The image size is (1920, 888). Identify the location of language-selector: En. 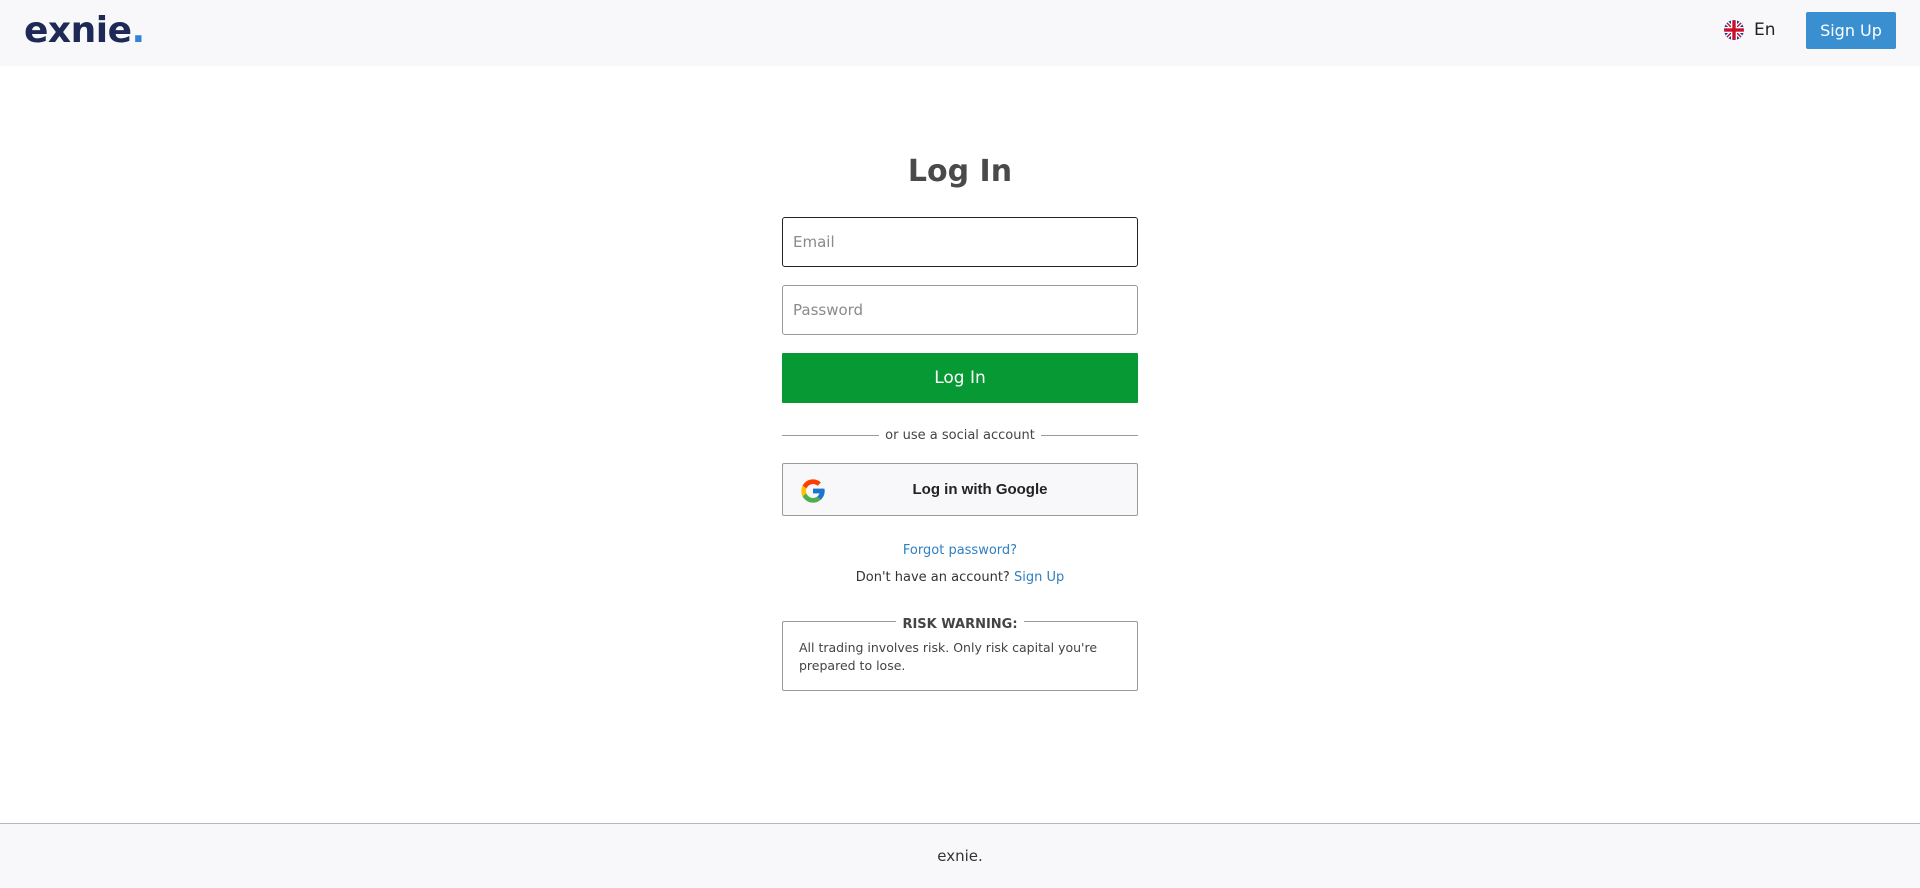
(1750, 30).